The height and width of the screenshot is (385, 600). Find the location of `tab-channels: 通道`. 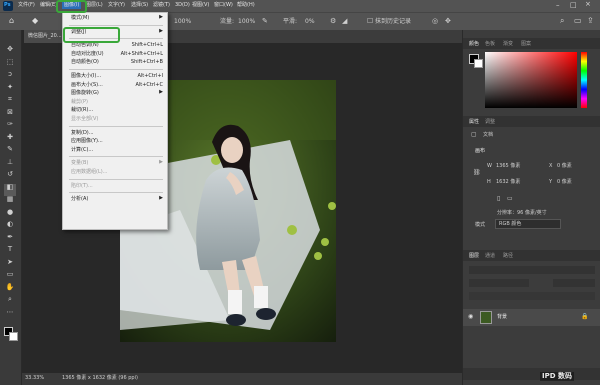

tab-channels: 通道 is located at coordinates (490, 255).